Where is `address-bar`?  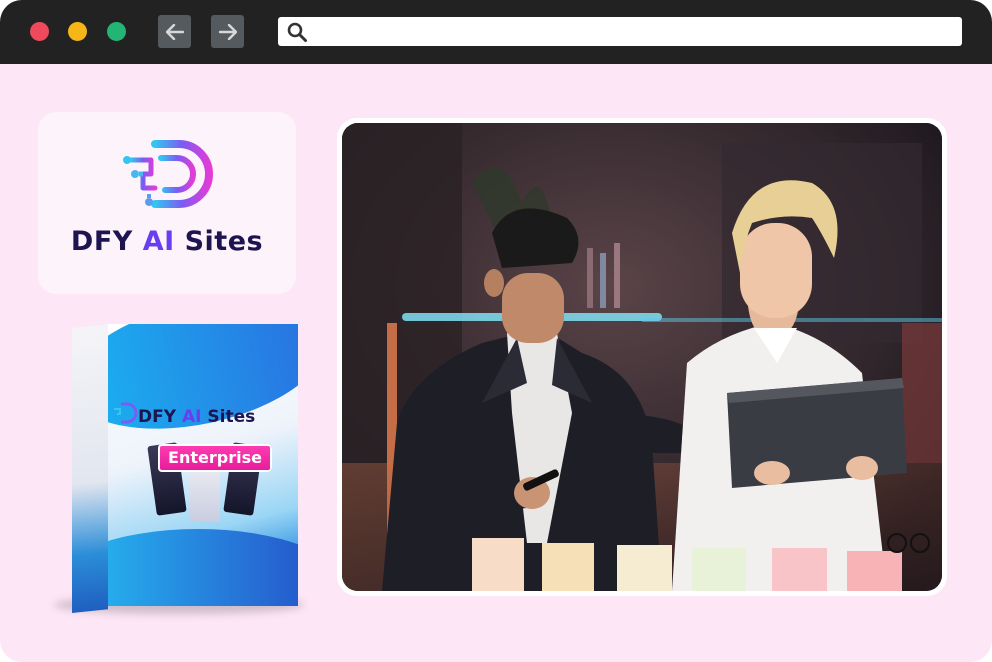
address-bar is located at coordinates (620, 31).